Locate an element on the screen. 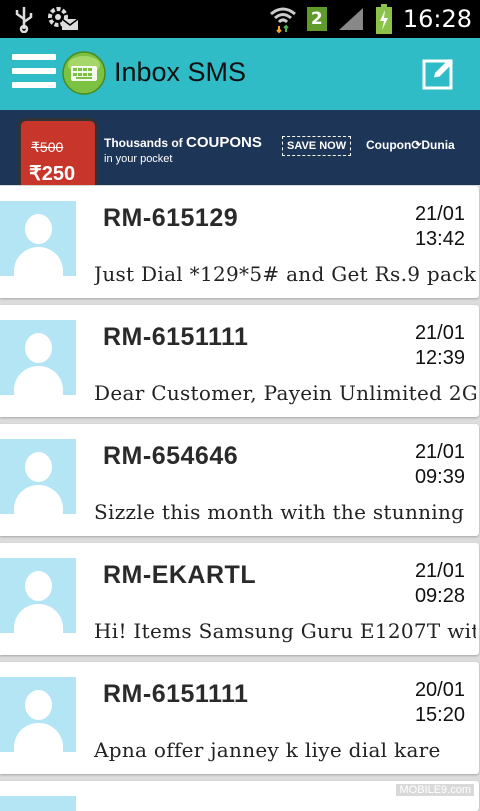 The height and width of the screenshot is (811, 480). watermark-logo: MOBILE9.com is located at coordinates (435, 790).